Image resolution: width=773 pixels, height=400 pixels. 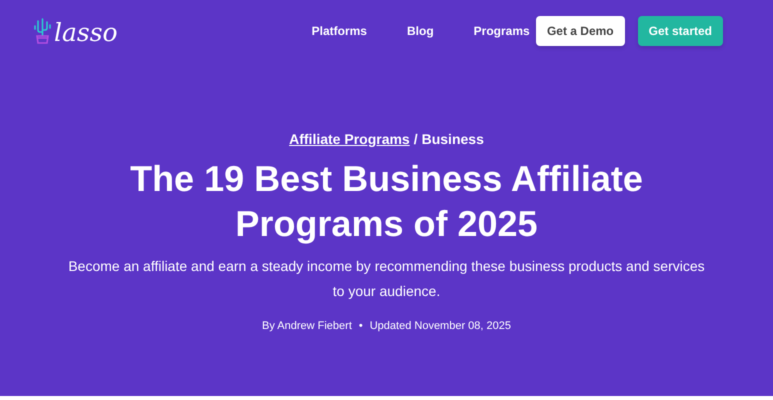 What do you see at coordinates (453, 139) in the screenshot?
I see `breadcrumb-current: Business` at bounding box center [453, 139].